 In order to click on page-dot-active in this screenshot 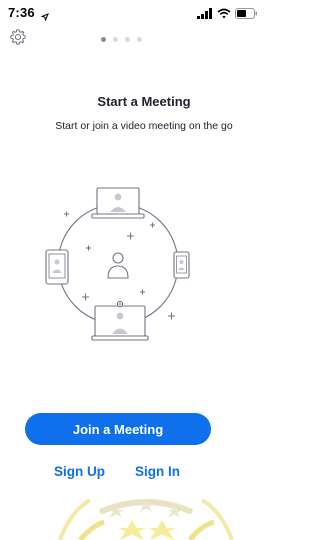, I will do `click(103, 39)`.